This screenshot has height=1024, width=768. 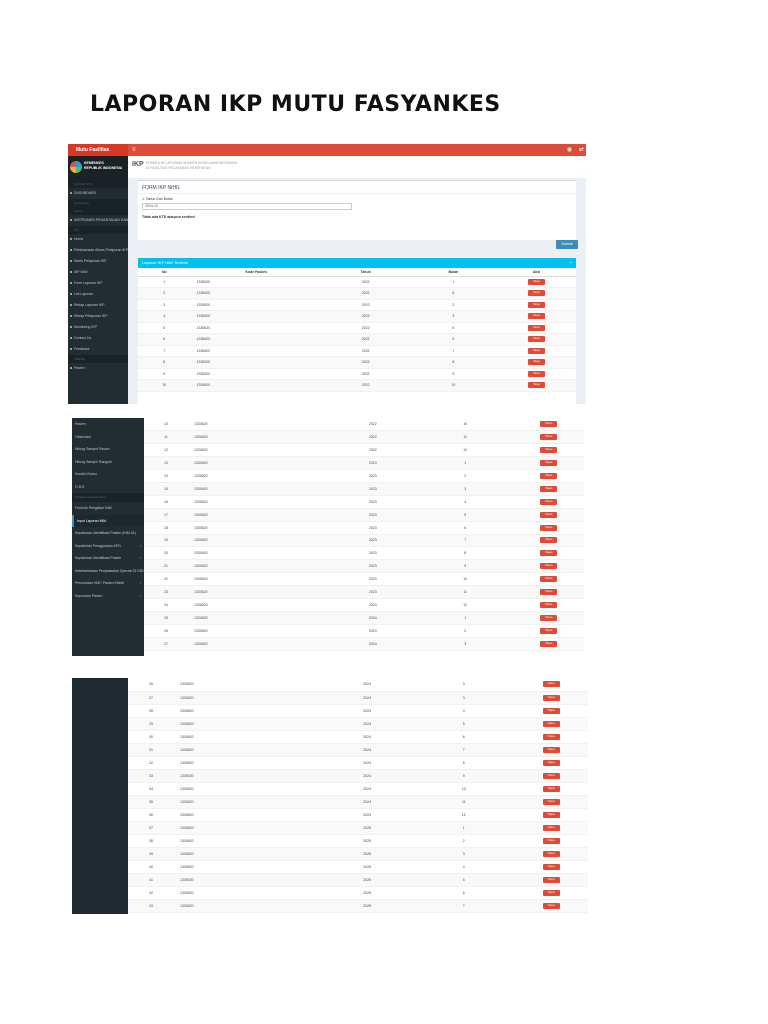 What do you see at coordinates (108, 558) in the screenshot?
I see `sidebar-item: Kepatuhan Identifikasi Pasien ›` at bounding box center [108, 558].